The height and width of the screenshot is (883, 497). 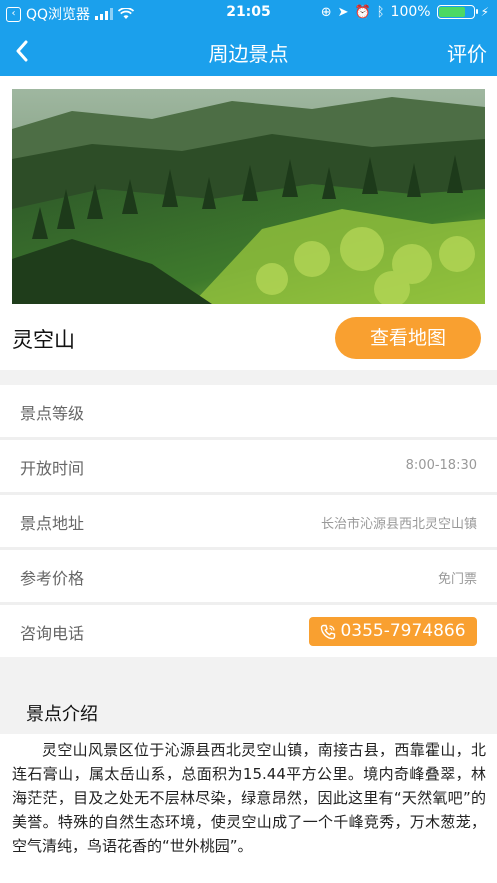 I want to click on spot-header: 灵空山 查看地图, so click(x=248, y=338).